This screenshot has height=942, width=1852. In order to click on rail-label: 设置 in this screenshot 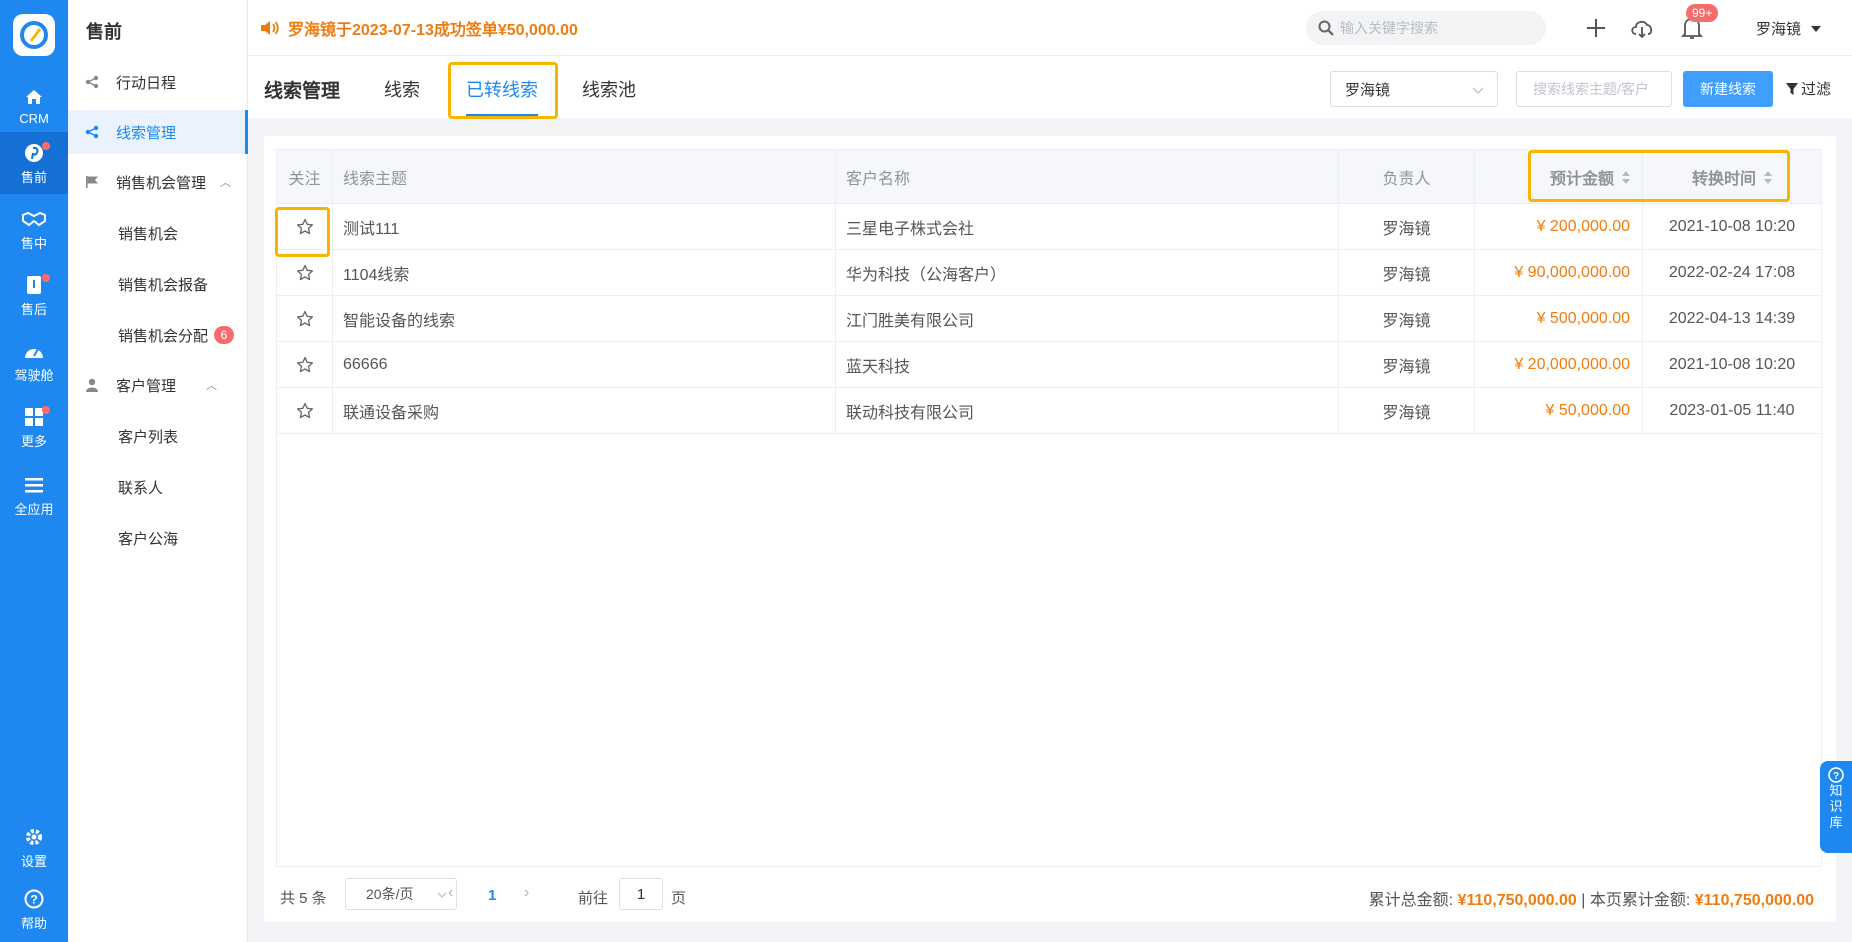, I will do `click(33, 861)`.